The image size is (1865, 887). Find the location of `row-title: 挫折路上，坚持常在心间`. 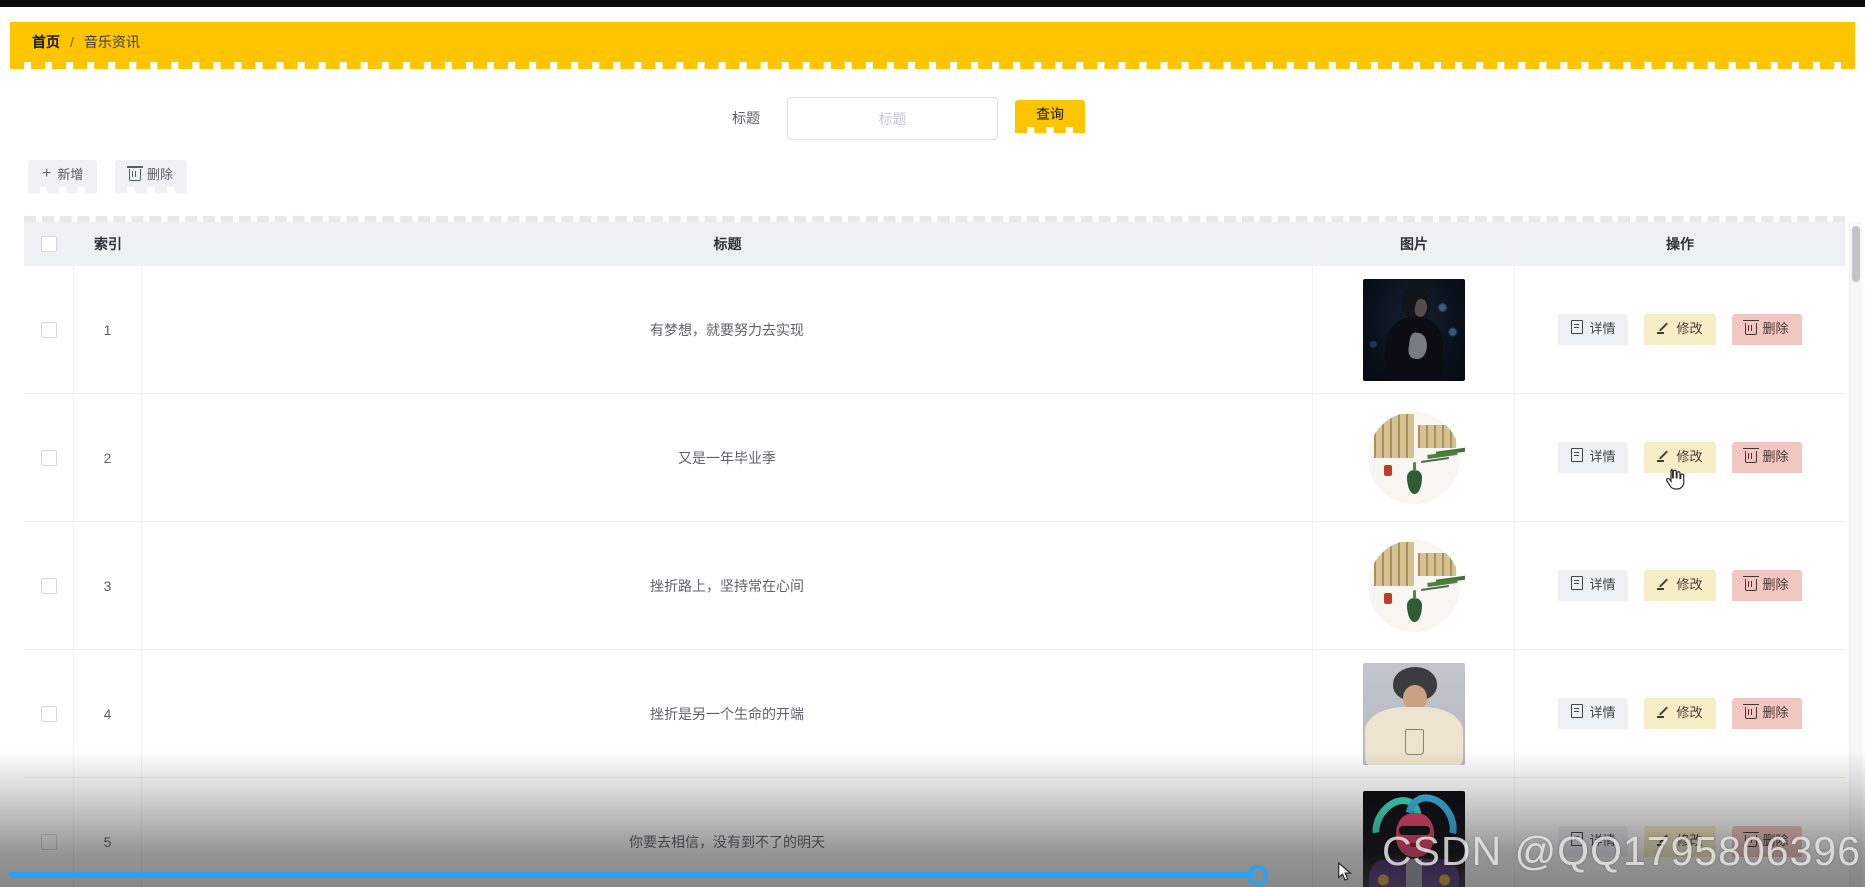

row-title: 挫折路上，坚持常在心间 is located at coordinates (727, 585).